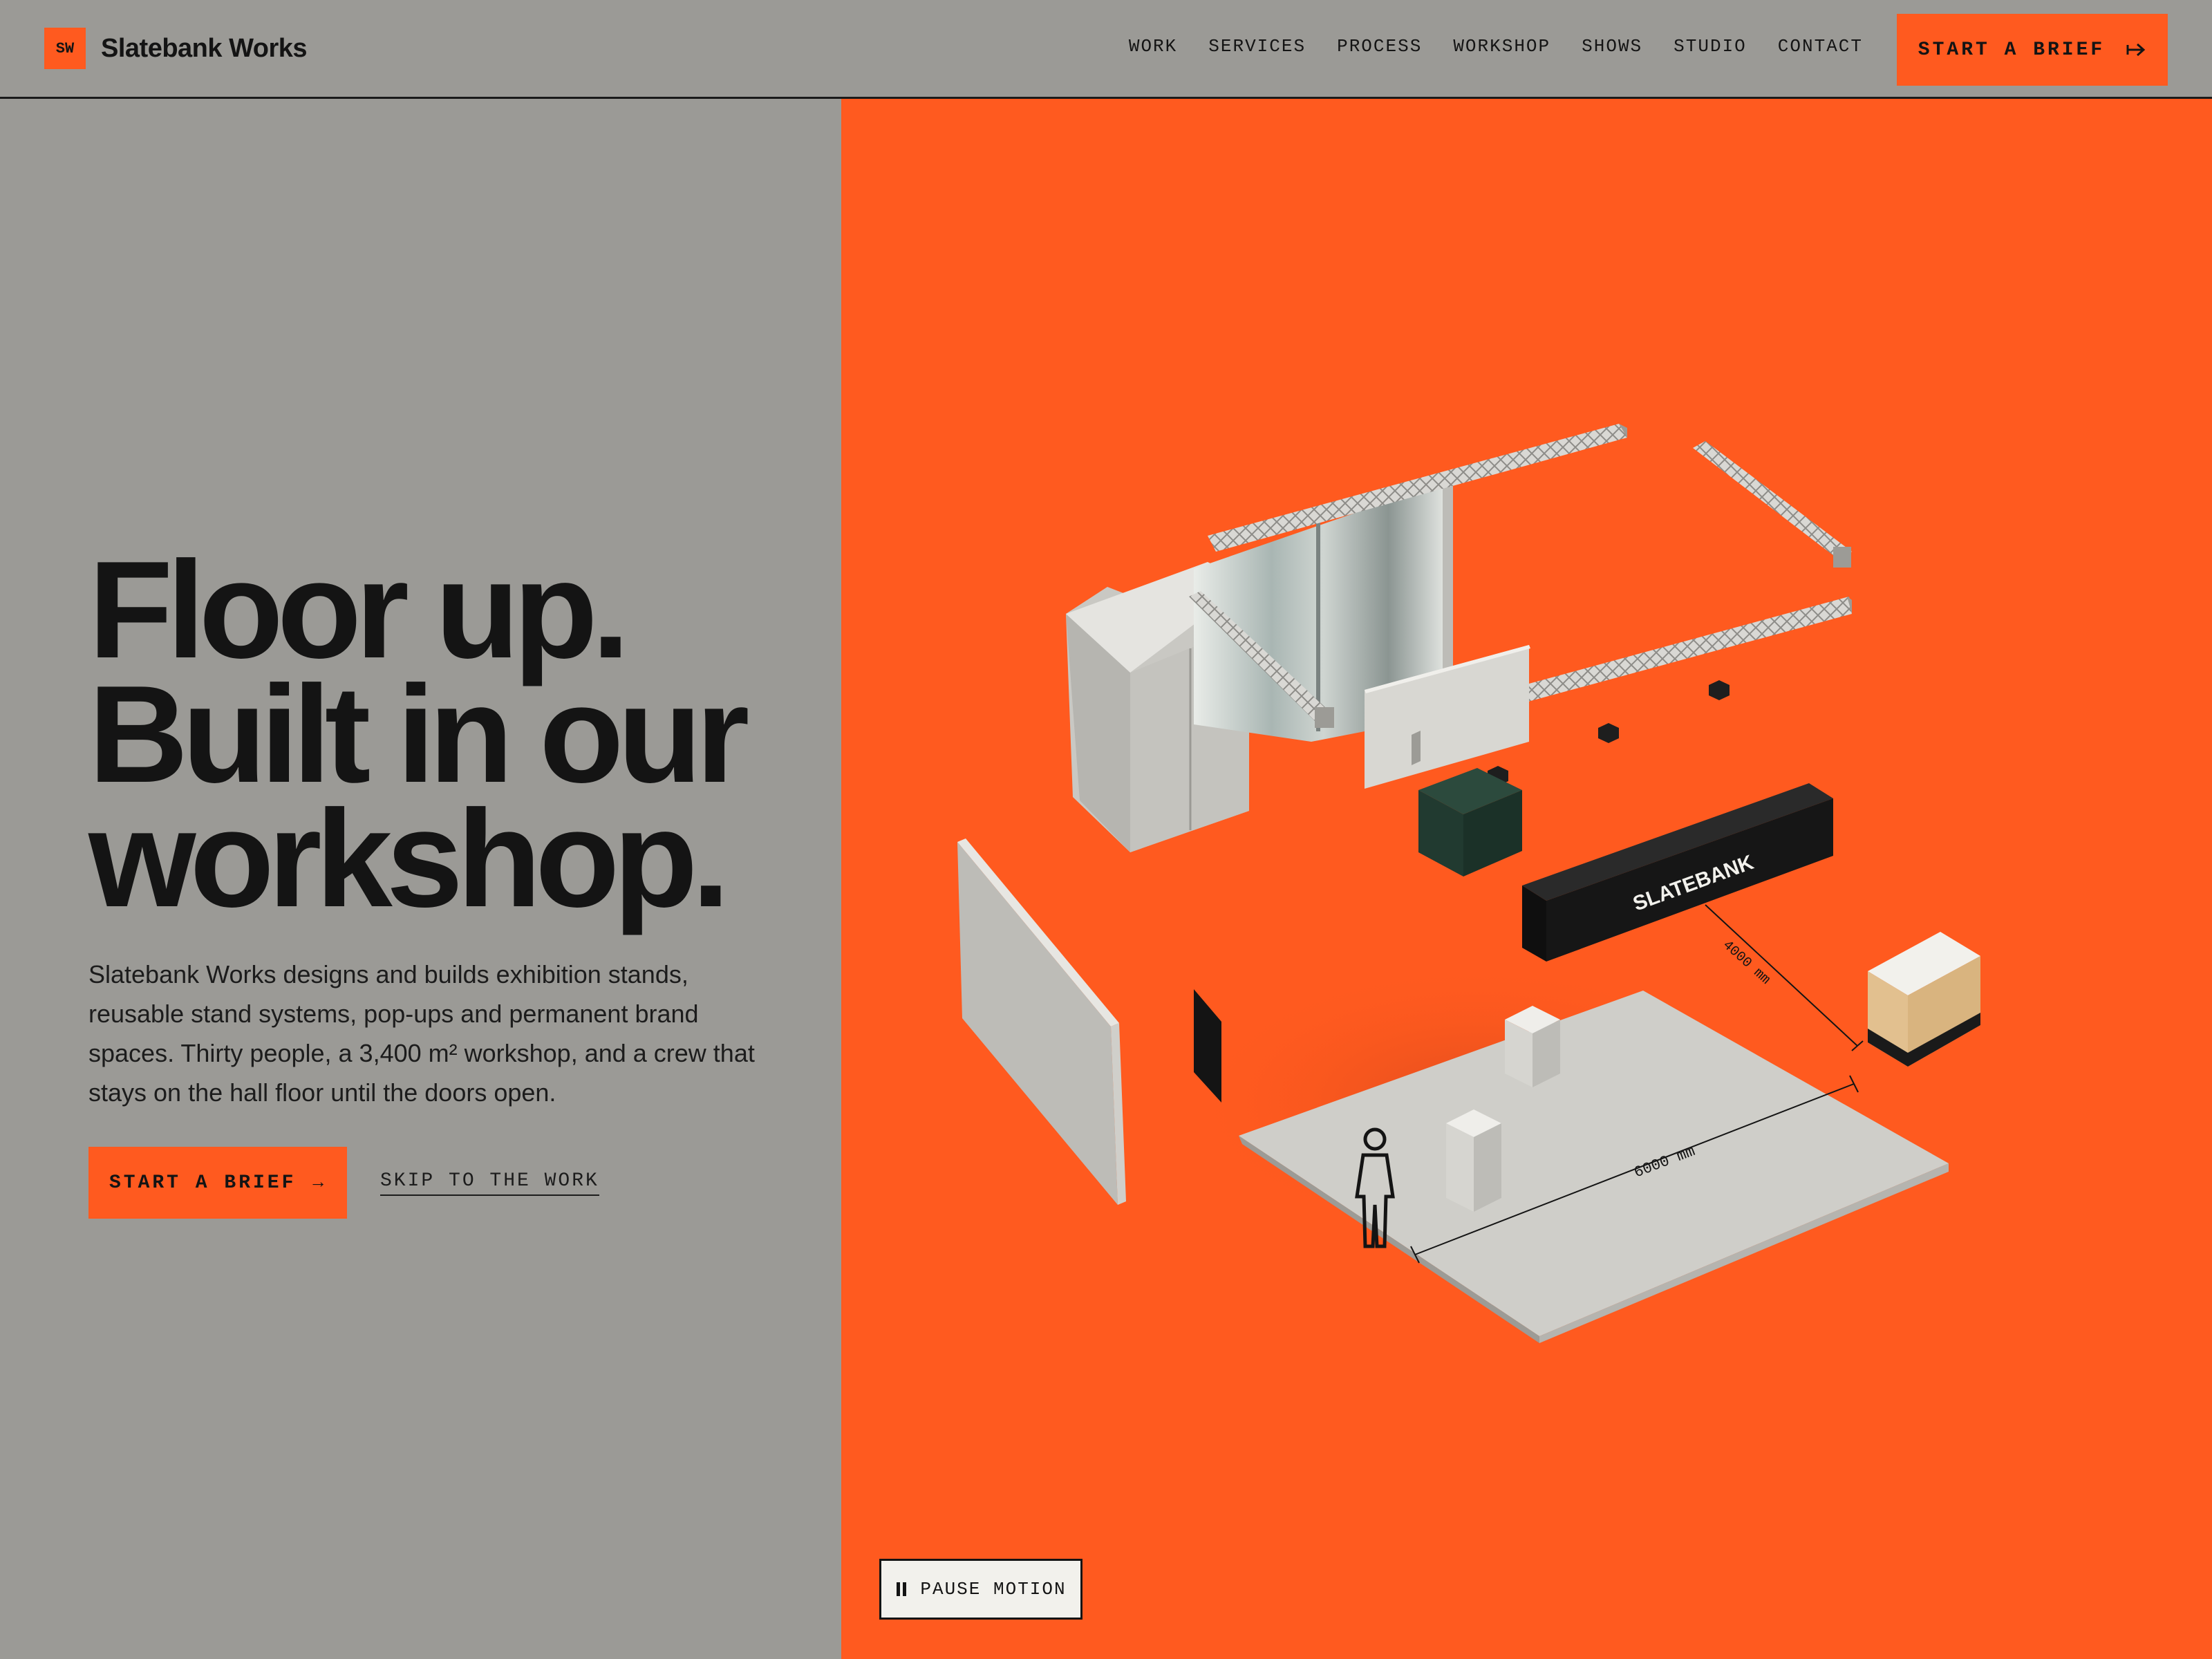  I want to click on nav-item-studio: STUDIO, so click(1710, 46).